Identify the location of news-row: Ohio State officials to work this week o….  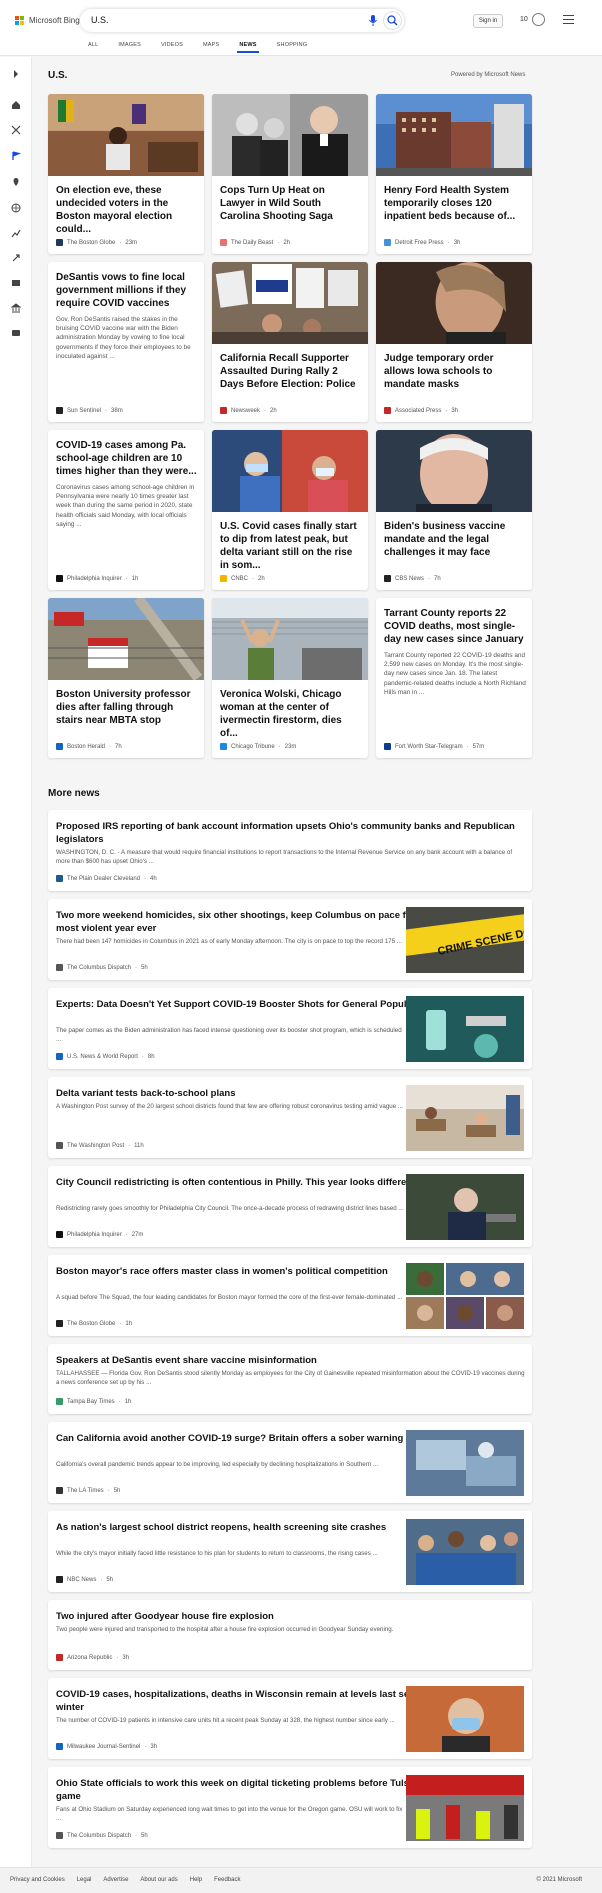
(290, 1807).